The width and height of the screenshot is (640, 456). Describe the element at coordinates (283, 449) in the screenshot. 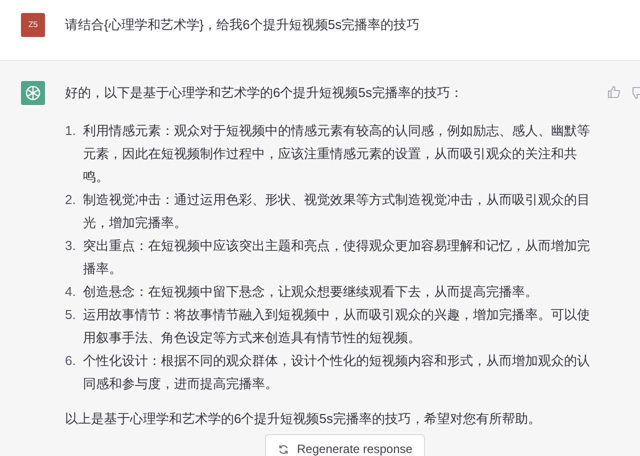

I see `refresh-icon` at that location.